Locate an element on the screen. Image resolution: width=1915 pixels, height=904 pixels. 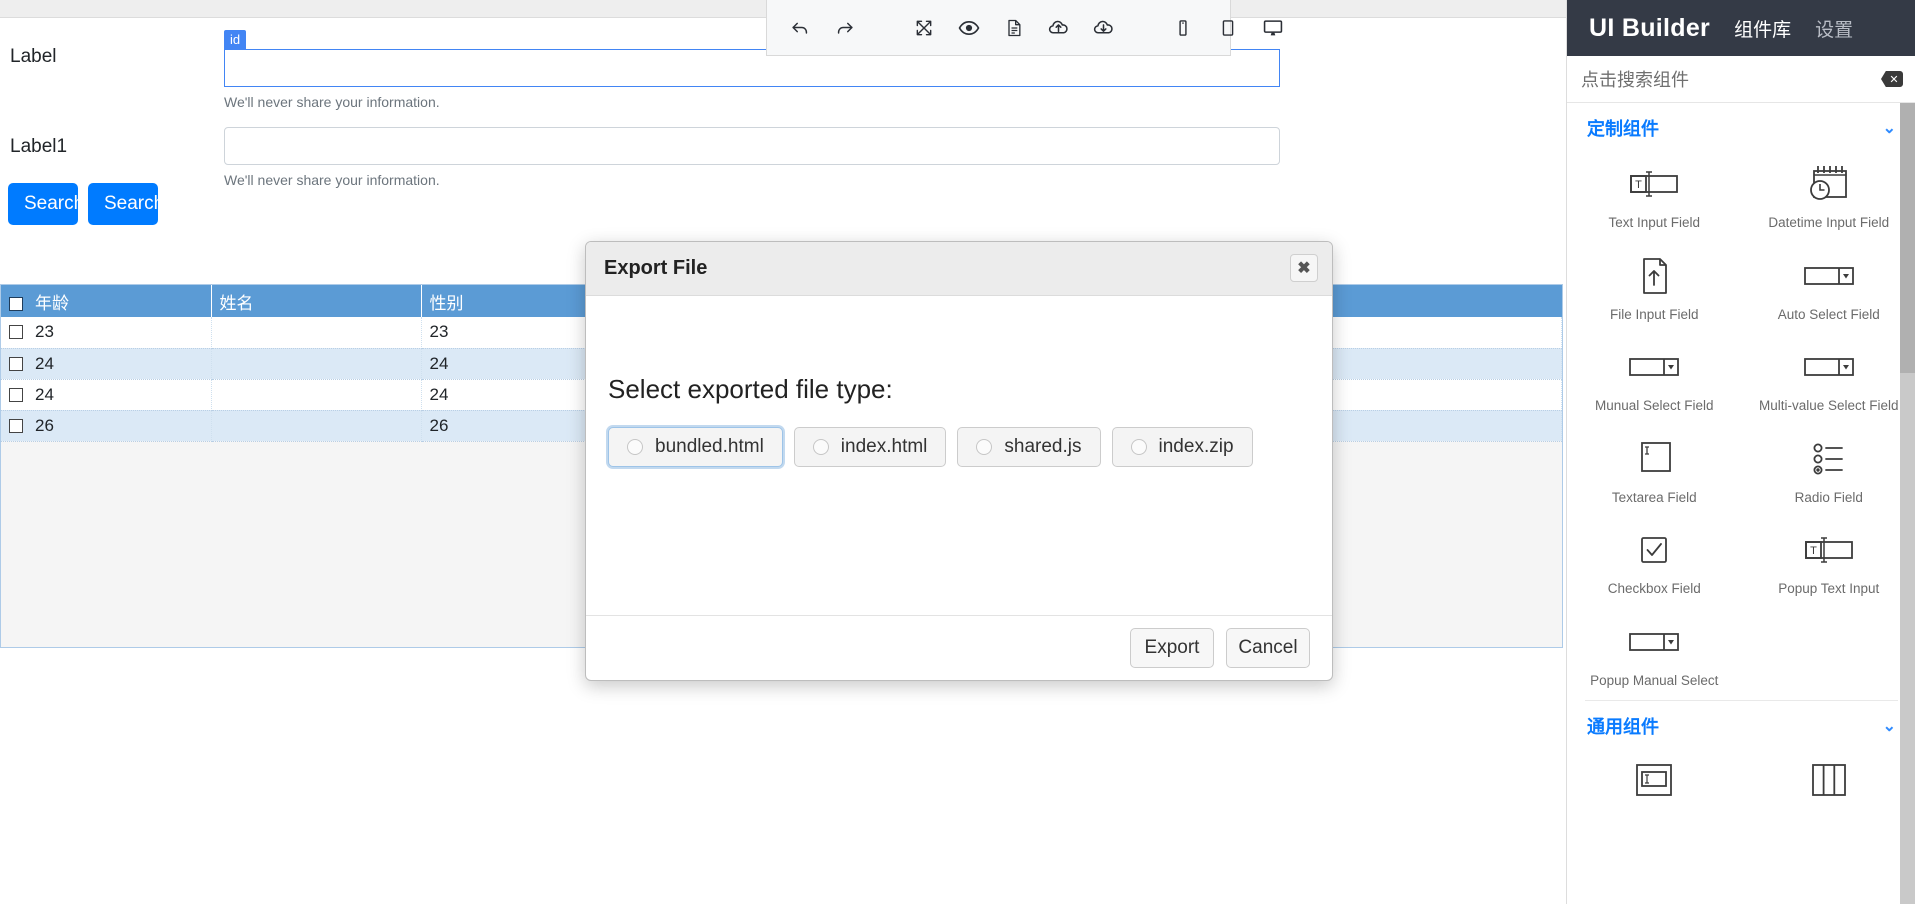
component-columns is located at coordinates (1828, 784).